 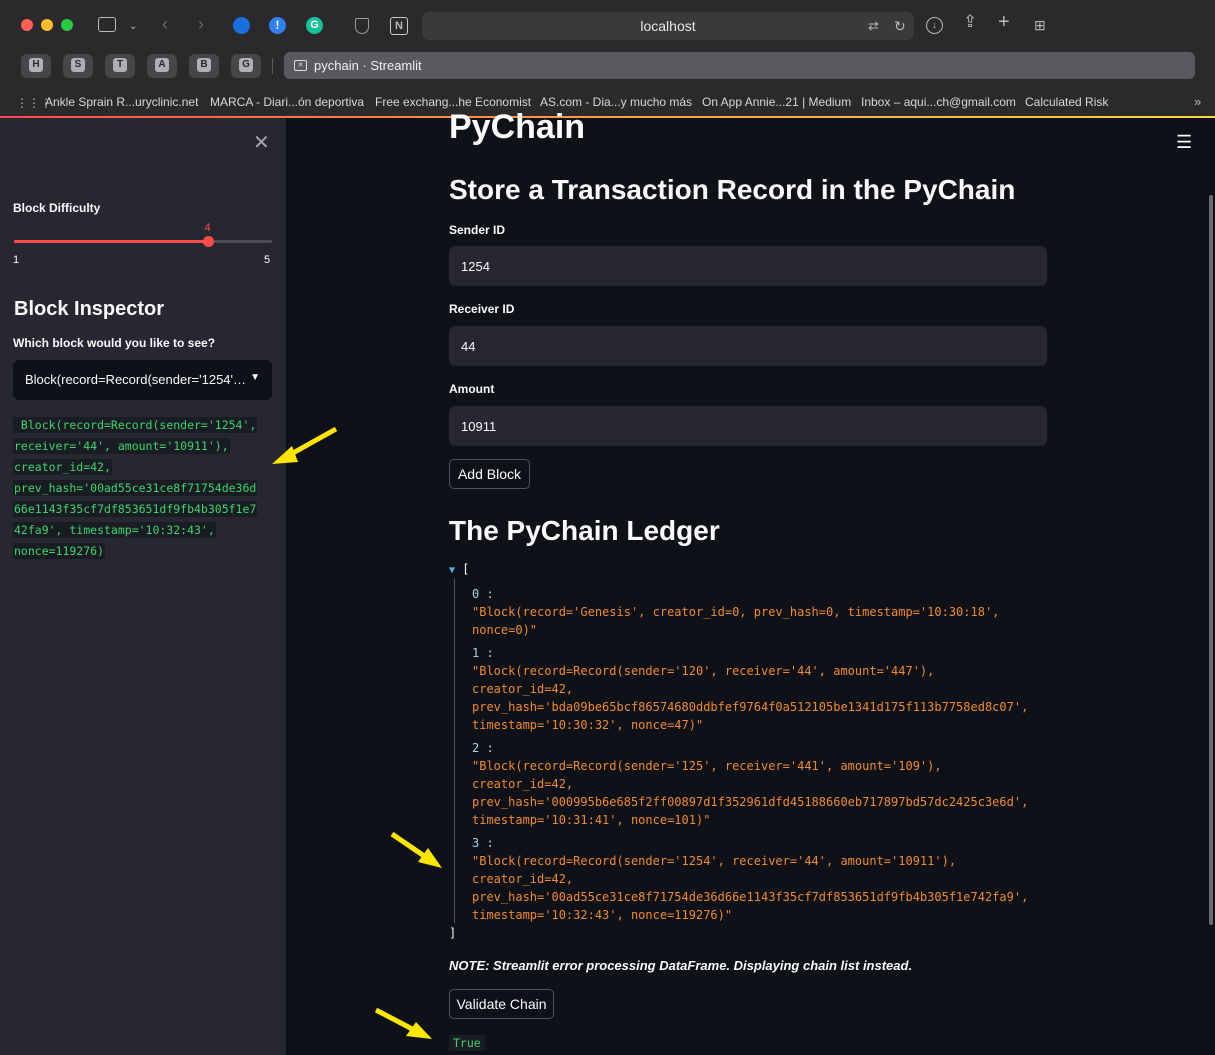 I want to click on title-bar: ⌄ ‹ › ! G N localhost ⇄ ↻ ↓ ⇪ + ⊞, so click(x=607, y=26).